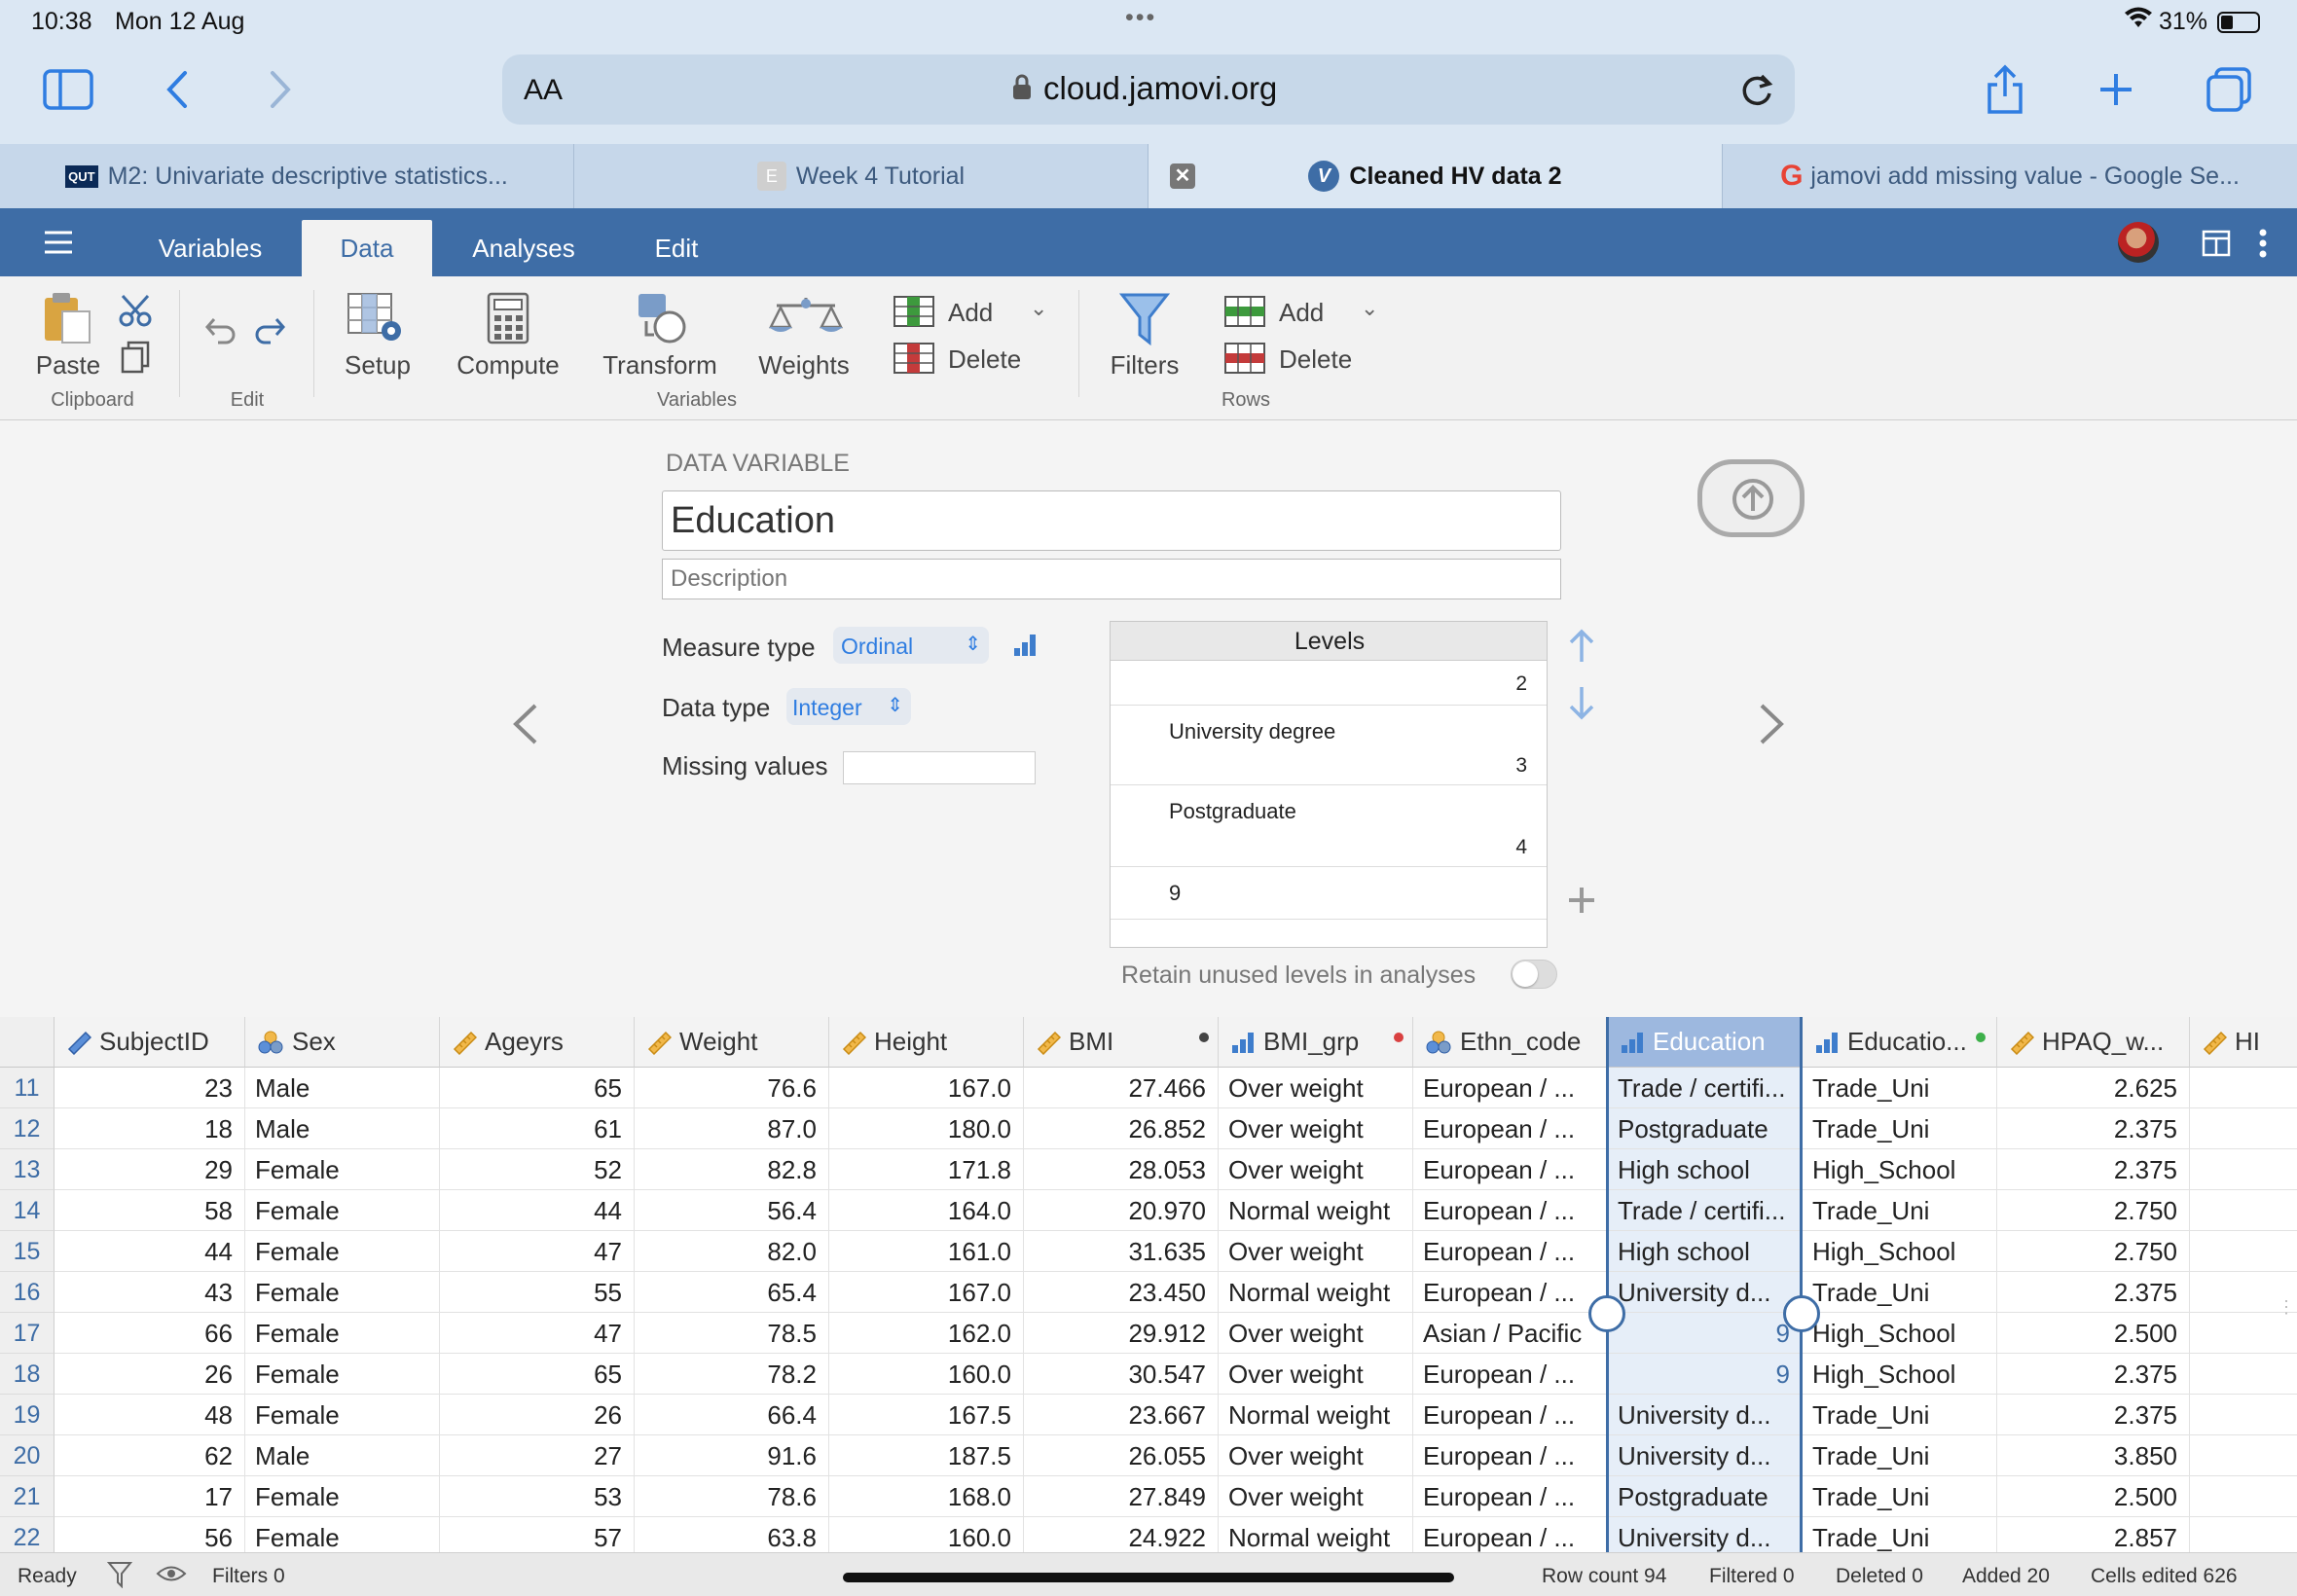 This screenshot has width=2297, height=1596. I want to click on table-cell: 66, so click(150, 1333).